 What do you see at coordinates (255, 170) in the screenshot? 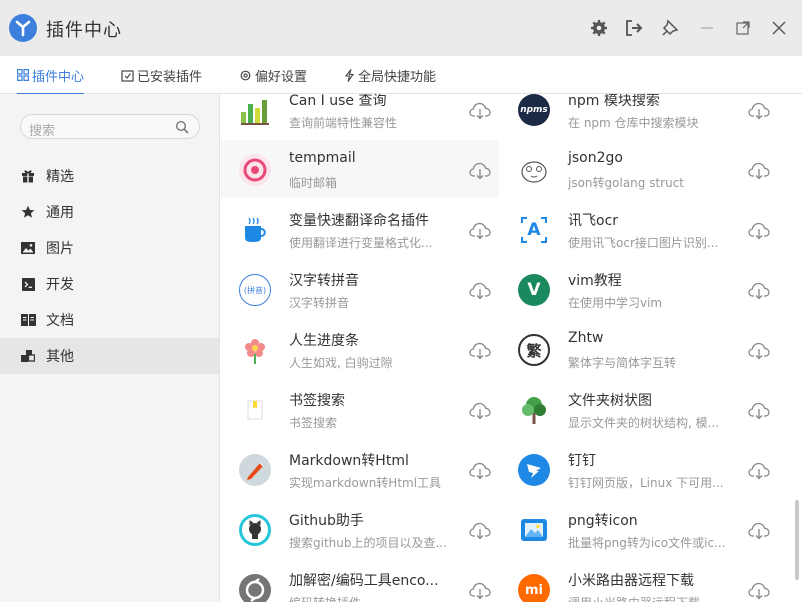
I see `mail-icon` at bounding box center [255, 170].